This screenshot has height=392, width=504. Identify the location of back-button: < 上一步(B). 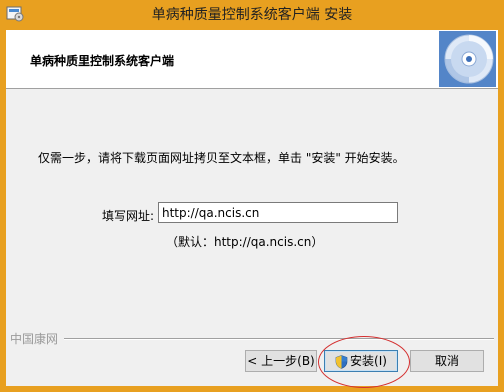
(281, 361).